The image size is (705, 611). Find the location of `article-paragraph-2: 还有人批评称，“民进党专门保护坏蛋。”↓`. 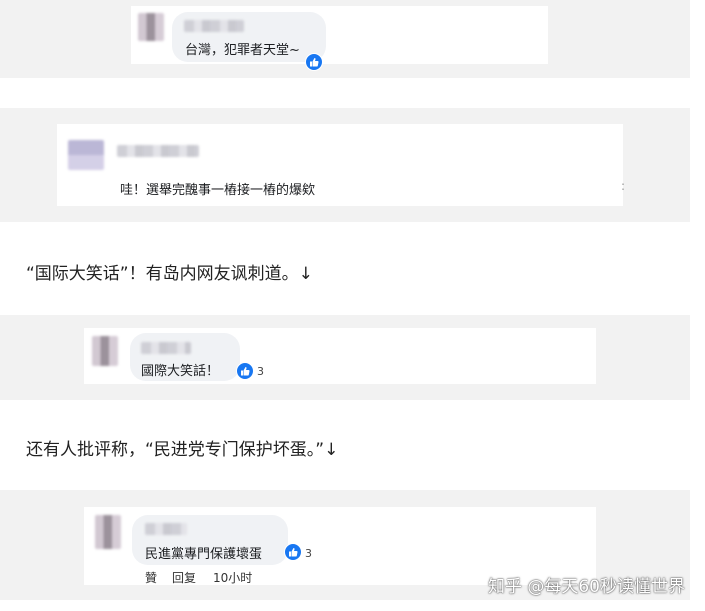

article-paragraph-2: 还有人批评称，“民进党专门保护坏蛋。”↓ is located at coordinates (182, 450).